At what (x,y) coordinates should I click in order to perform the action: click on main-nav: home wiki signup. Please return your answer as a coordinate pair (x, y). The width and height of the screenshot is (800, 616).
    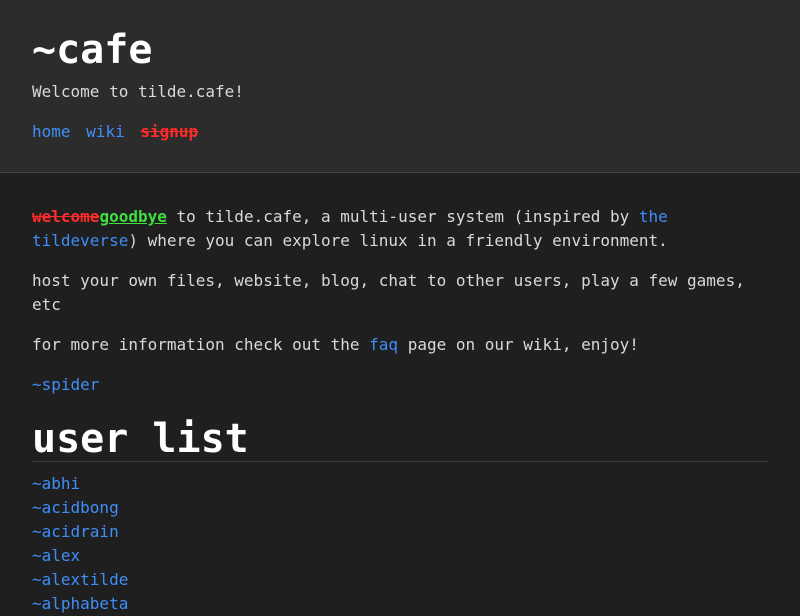
    Looking at the image, I should click on (400, 132).